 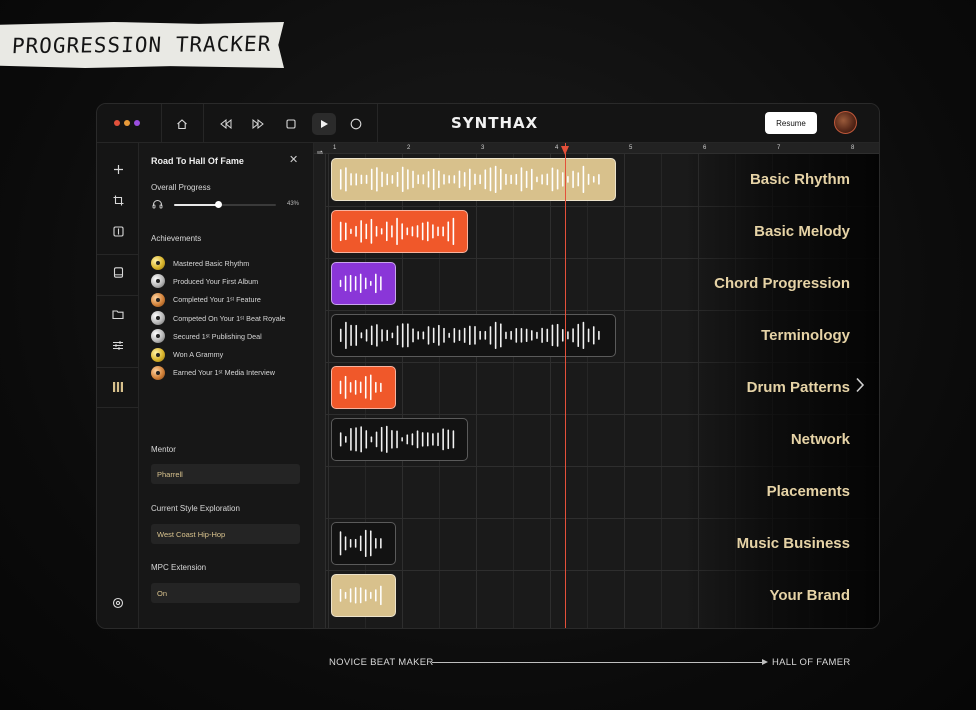 I want to click on fast-forward-icon, so click(x=258, y=124).